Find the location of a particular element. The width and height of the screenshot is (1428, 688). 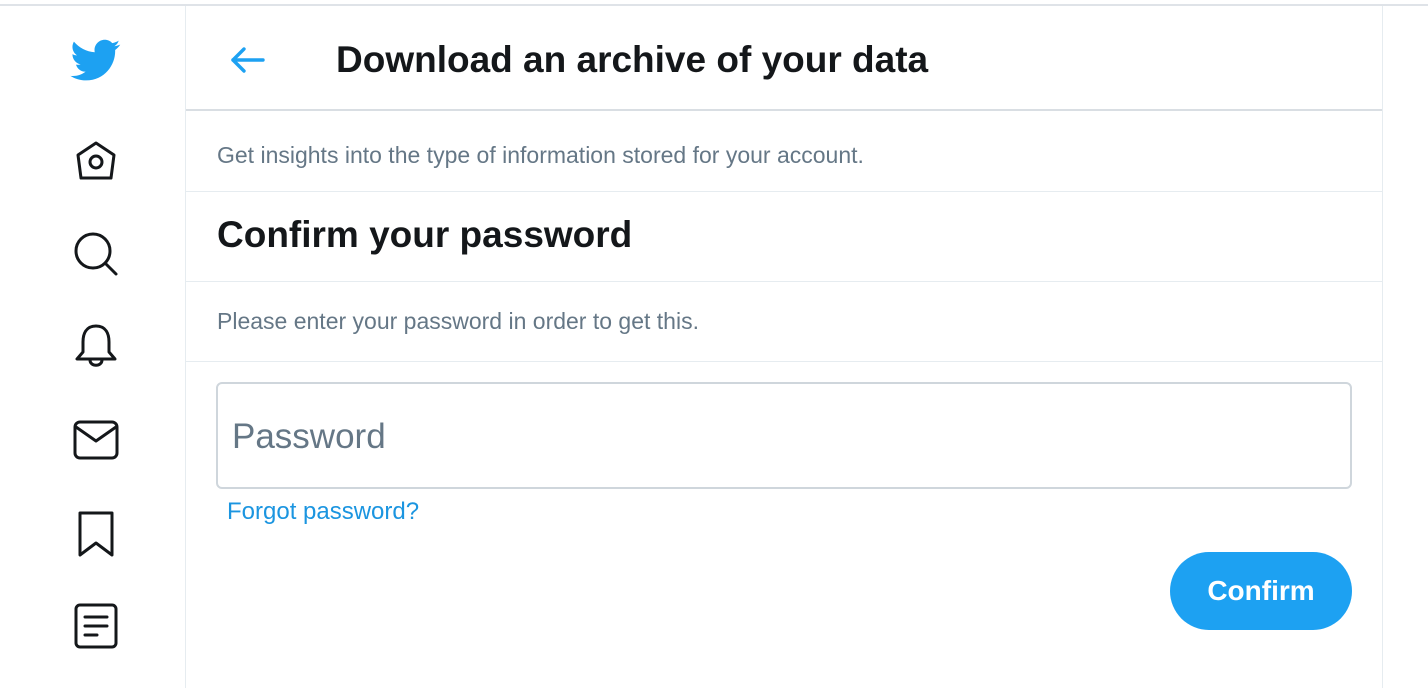

confirm-button: Confirm is located at coordinates (1261, 591).